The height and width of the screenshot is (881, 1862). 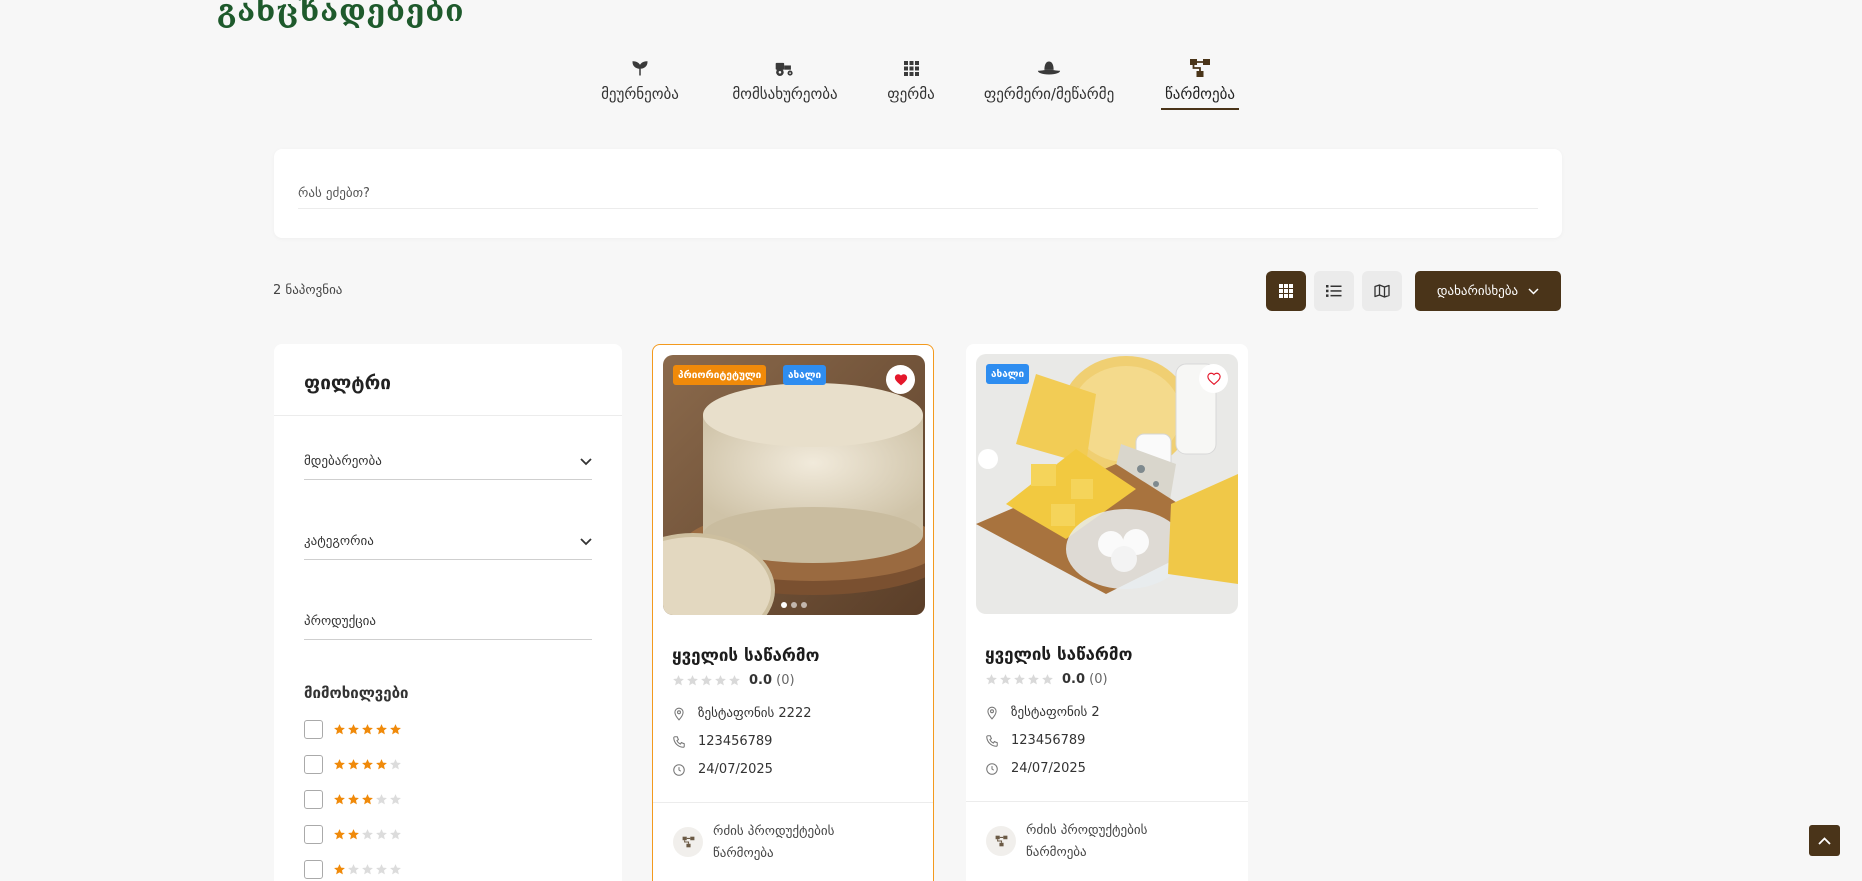 I want to click on scroll-to-top-button, so click(x=1824, y=840).